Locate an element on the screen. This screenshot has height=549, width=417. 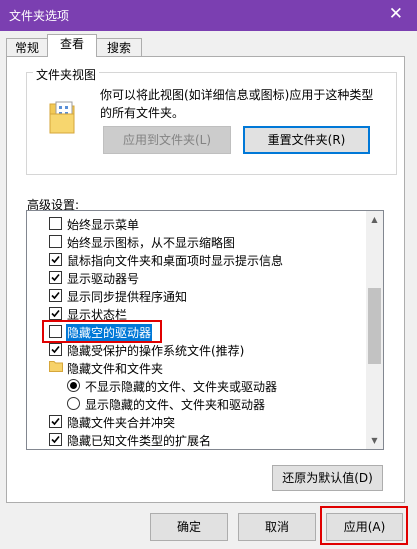
title-bar: 文件夹选项 ✕ is located at coordinates (208, 15).